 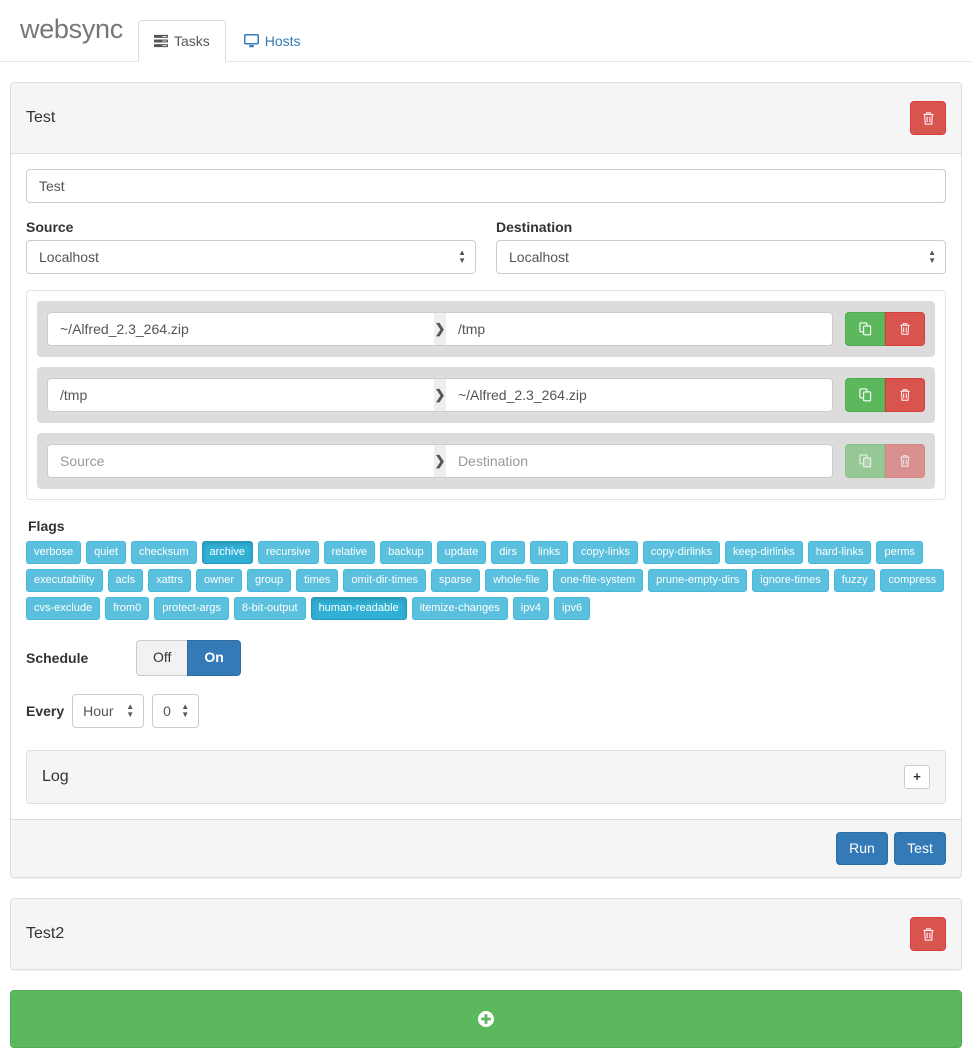 What do you see at coordinates (125, 580) in the screenshot?
I see `flag-acls: acls` at bounding box center [125, 580].